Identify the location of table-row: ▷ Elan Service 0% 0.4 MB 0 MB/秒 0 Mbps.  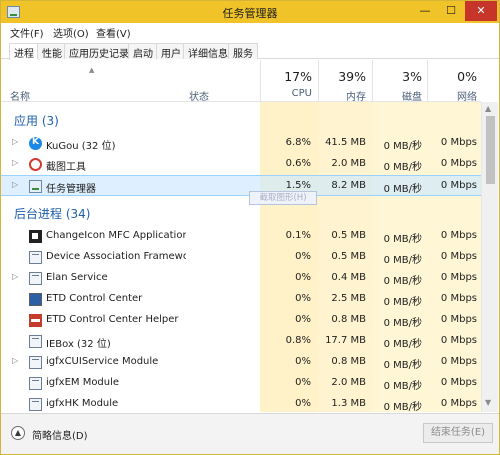
(241, 278).